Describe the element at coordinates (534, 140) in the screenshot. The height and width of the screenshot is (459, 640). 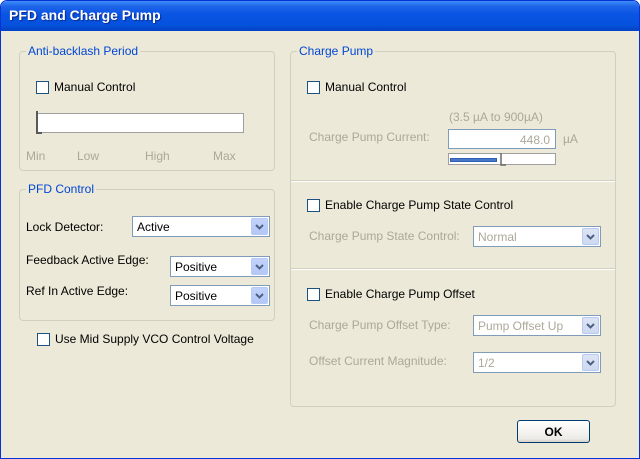
I see `charge-pump-current-value: 448.0` at that location.